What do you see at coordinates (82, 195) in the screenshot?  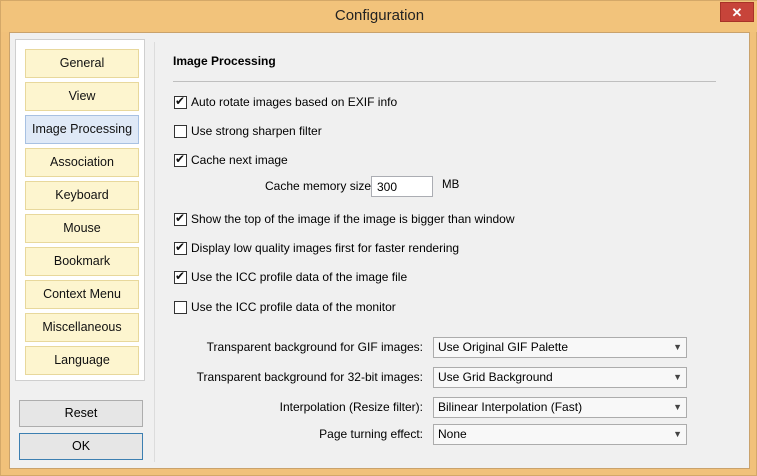 I see `nav-item-keyboard: Keyboard` at bounding box center [82, 195].